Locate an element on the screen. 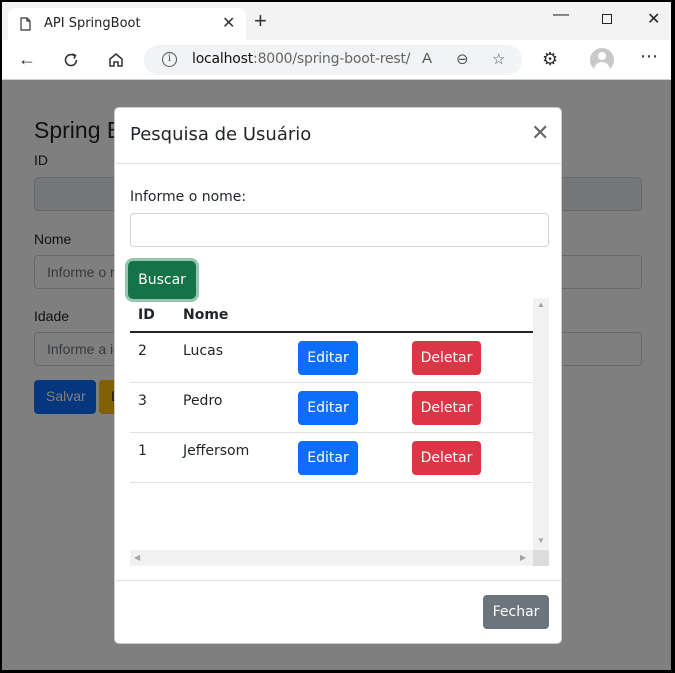 The height and width of the screenshot is (673, 675). scroll-up-icon: ▲ is located at coordinates (541, 304).